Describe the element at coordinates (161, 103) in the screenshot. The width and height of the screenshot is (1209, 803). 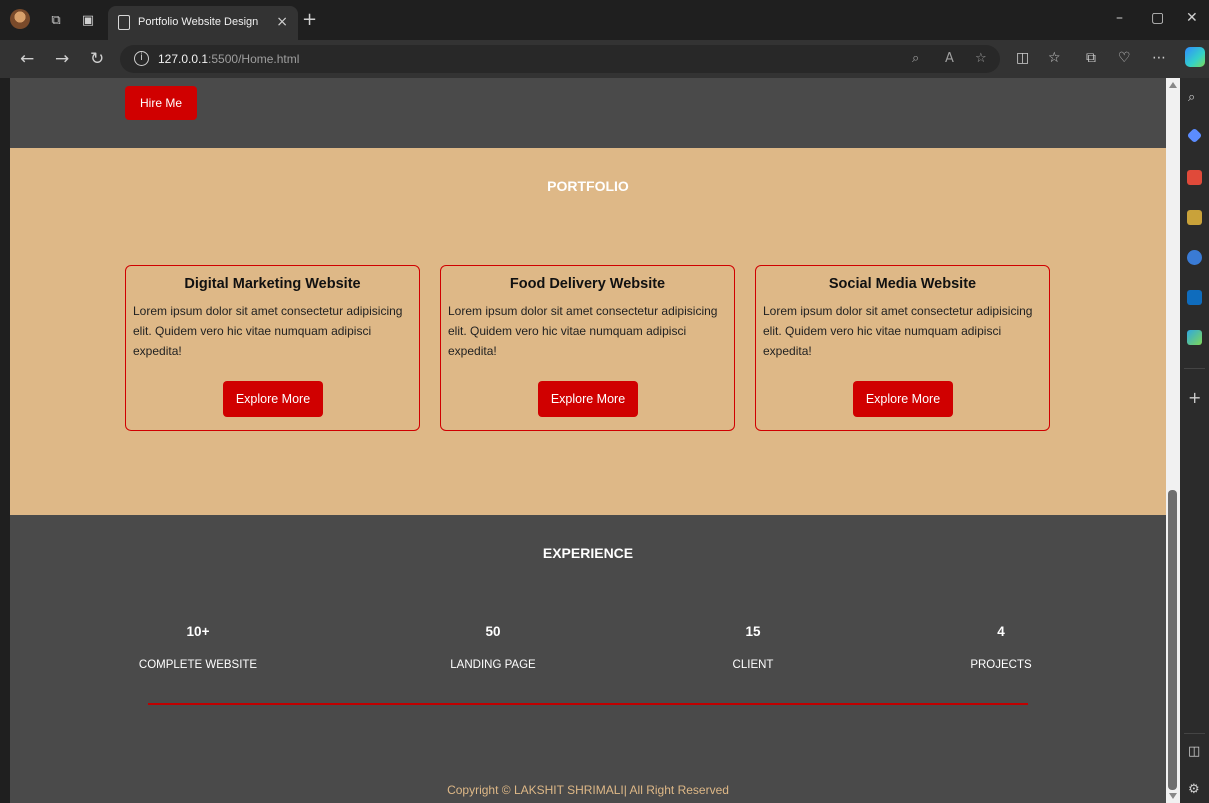
I see `hire-me-button: Hire Me` at that location.